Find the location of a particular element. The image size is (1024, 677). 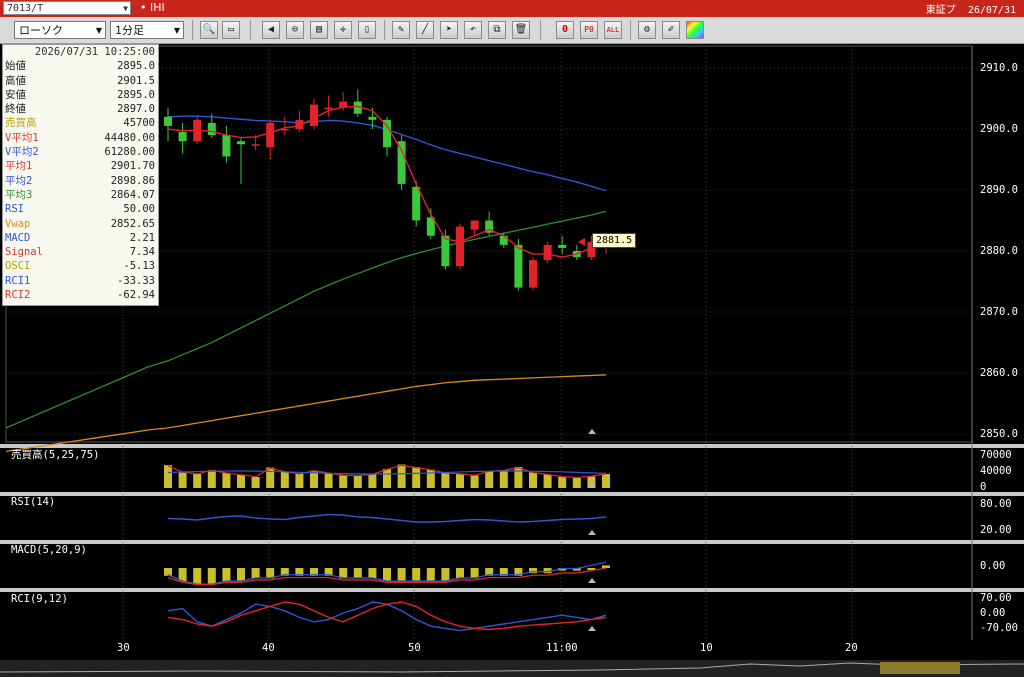

trash-icon: 🗑 is located at coordinates (521, 30).